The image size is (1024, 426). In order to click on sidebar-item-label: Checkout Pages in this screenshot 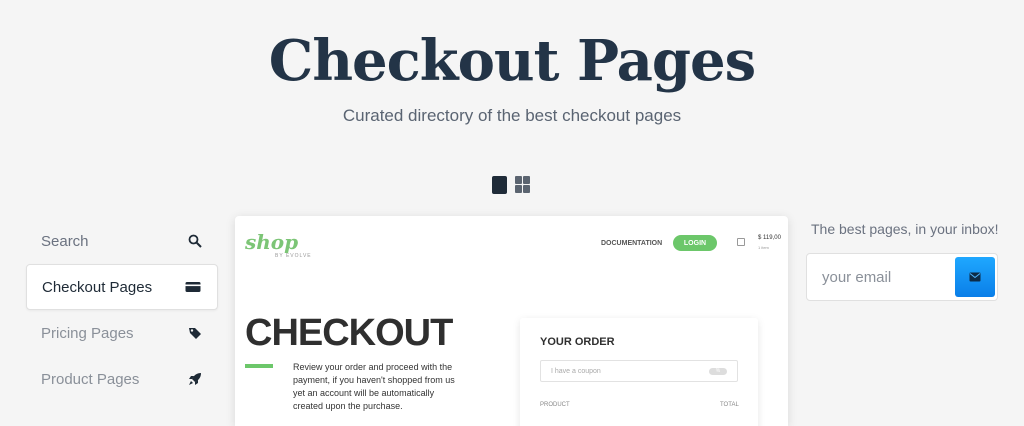, I will do `click(97, 287)`.